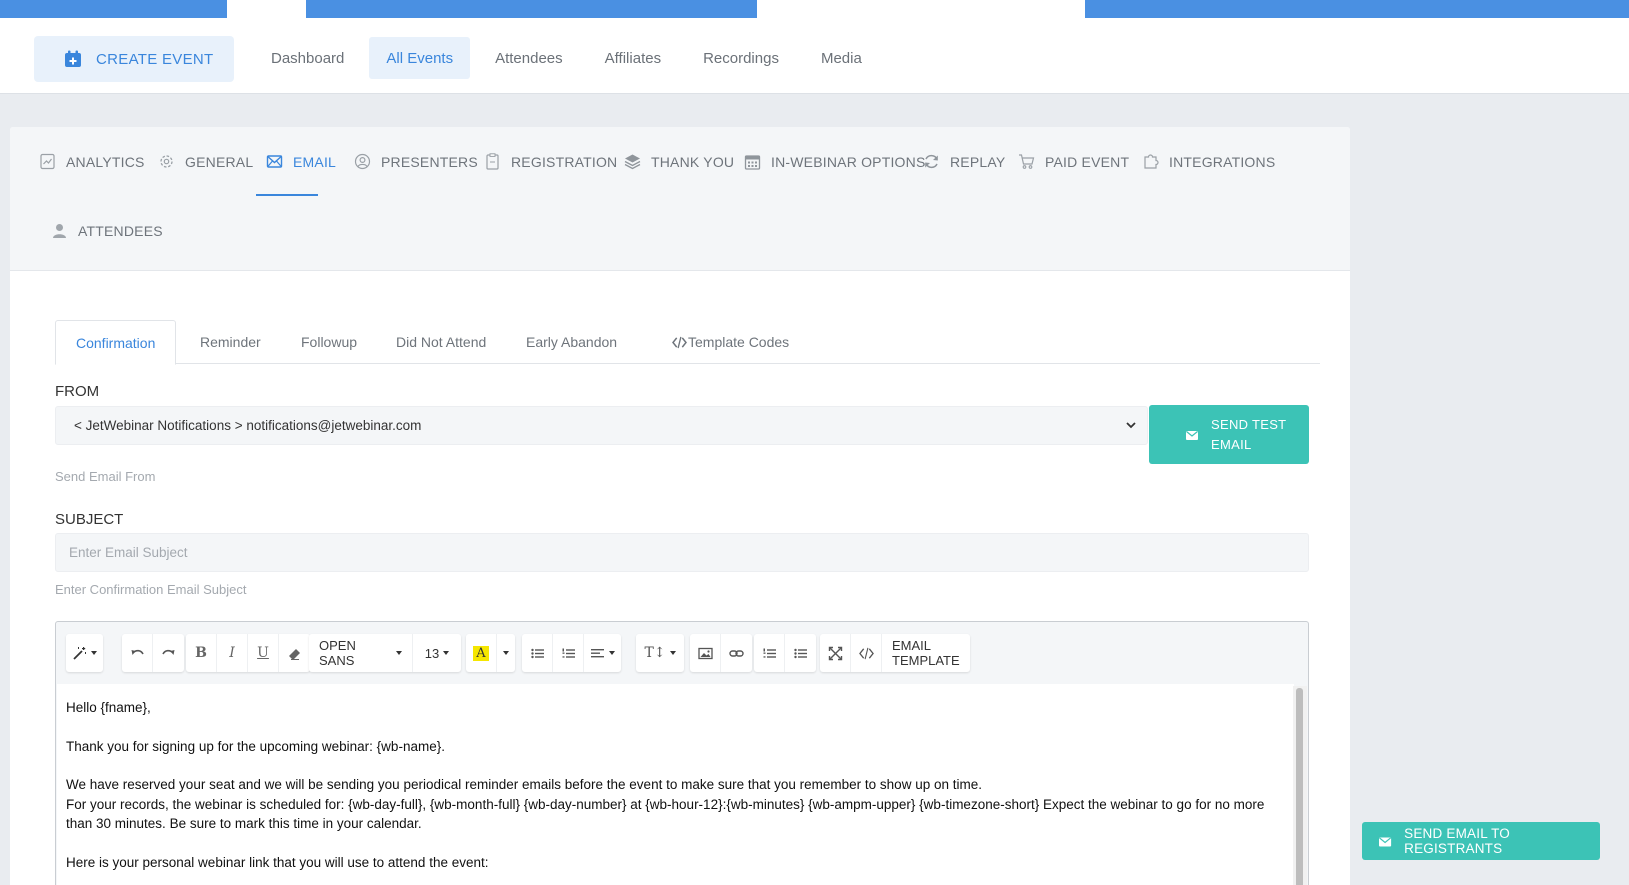  Describe the element at coordinates (682, 552) in the screenshot. I see `subject-input` at that location.